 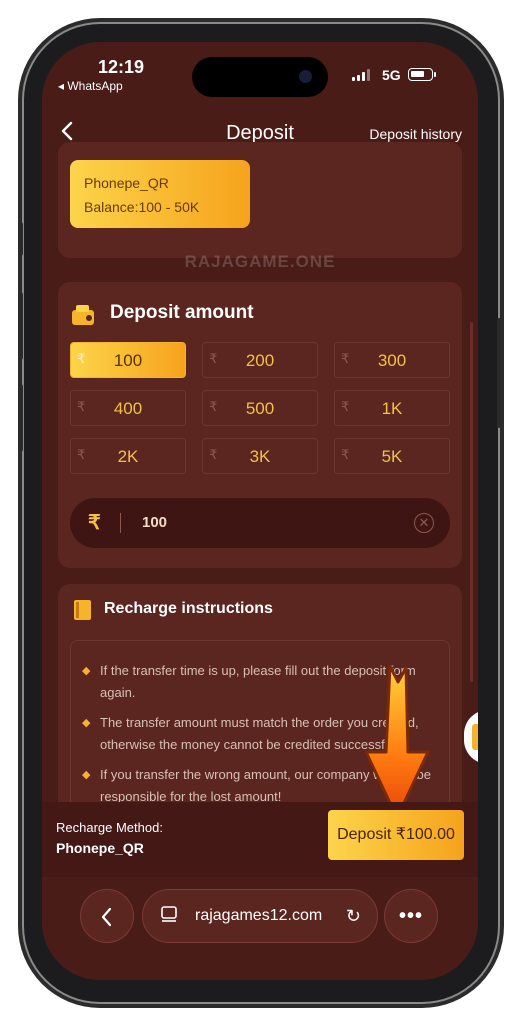 I want to click on browser-back-button, so click(x=107, y=916).